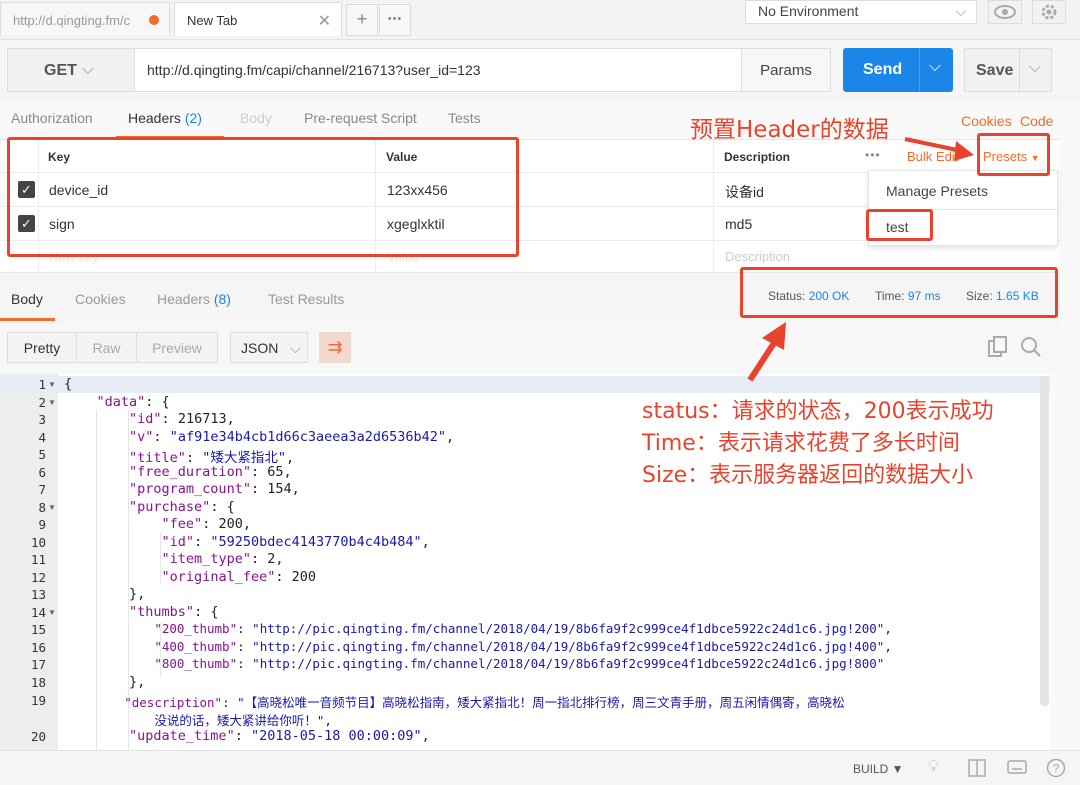  What do you see at coordinates (878, 769) in the screenshot?
I see `build-button: BUILD ▼` at bounding box center [878, 769].